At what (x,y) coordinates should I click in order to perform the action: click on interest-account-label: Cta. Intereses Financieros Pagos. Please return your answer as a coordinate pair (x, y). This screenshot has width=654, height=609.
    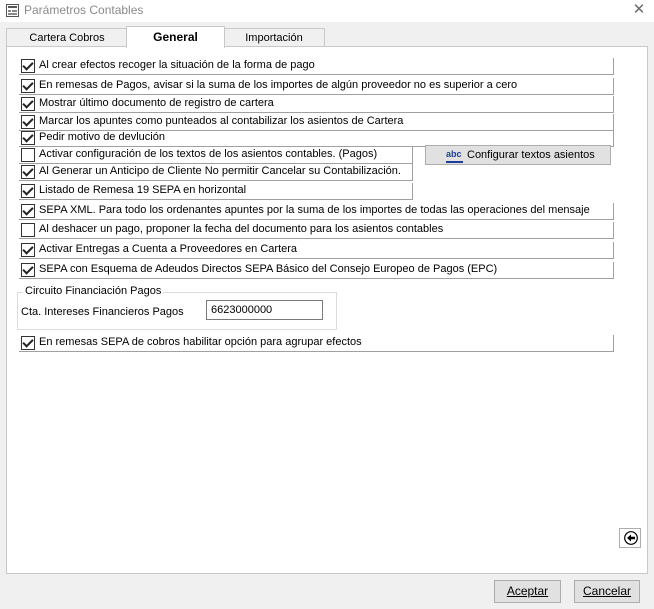
    Looking at the image, I should click on (102, 312).